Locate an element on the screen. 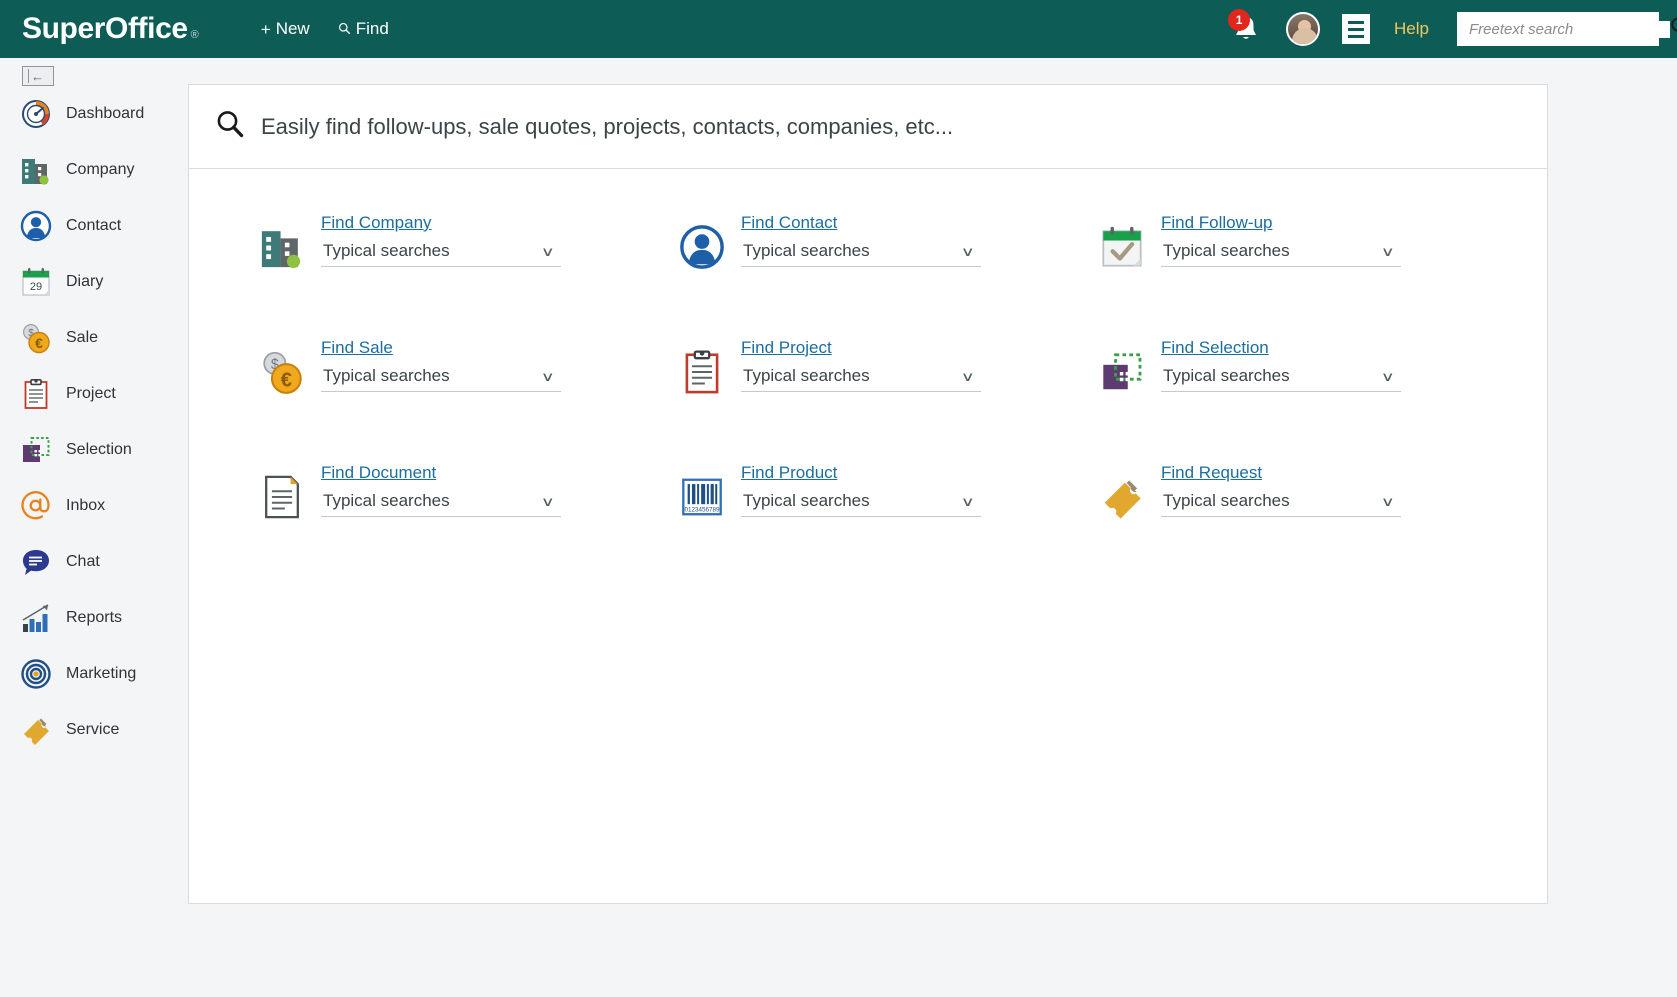 Image resolution: width=1677 pixels, height=997 pixels. sidebar-item-label: Dashboard is located at coordinates (105, 113).